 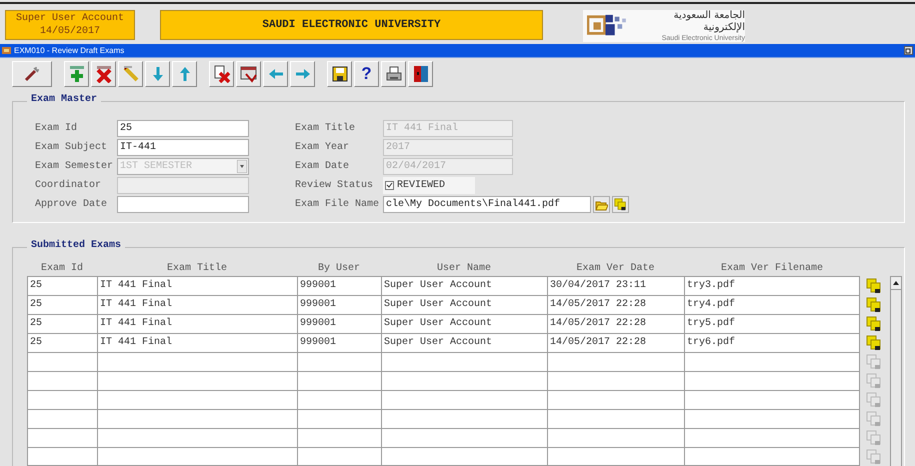 I want to click on table-cell: try4.pdf, so click(x=772, y=304).